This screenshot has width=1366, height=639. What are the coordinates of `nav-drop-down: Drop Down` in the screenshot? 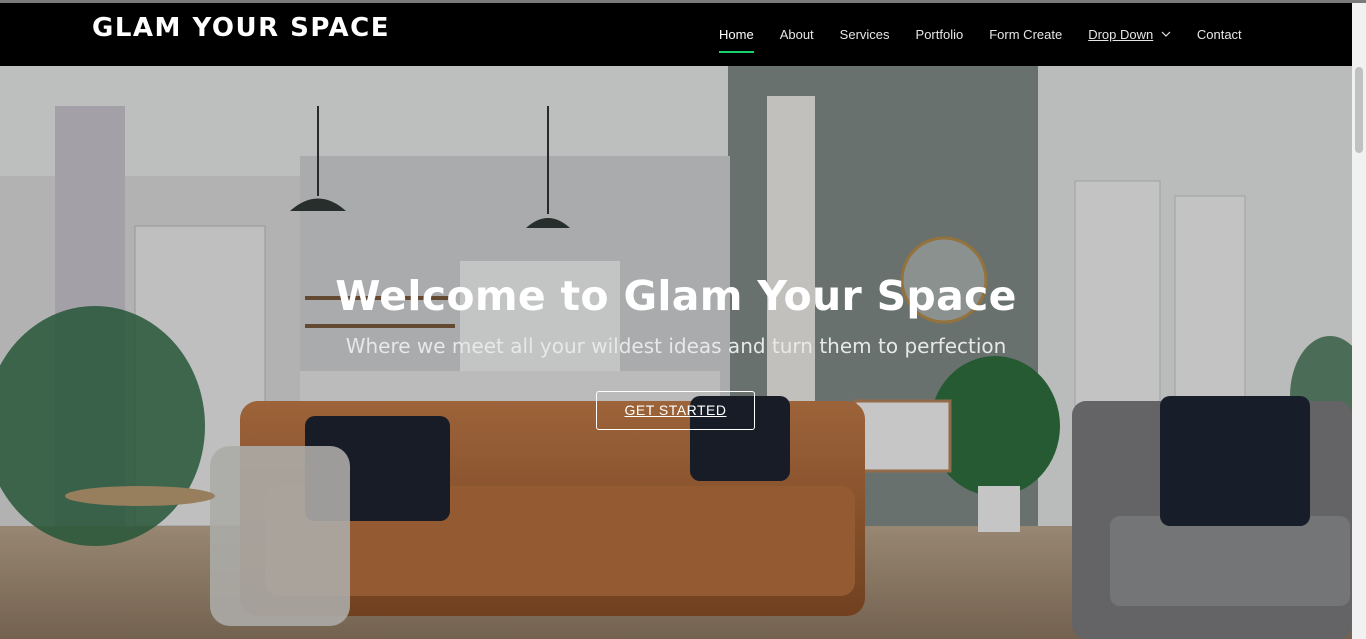 It's located at (1129, 34).